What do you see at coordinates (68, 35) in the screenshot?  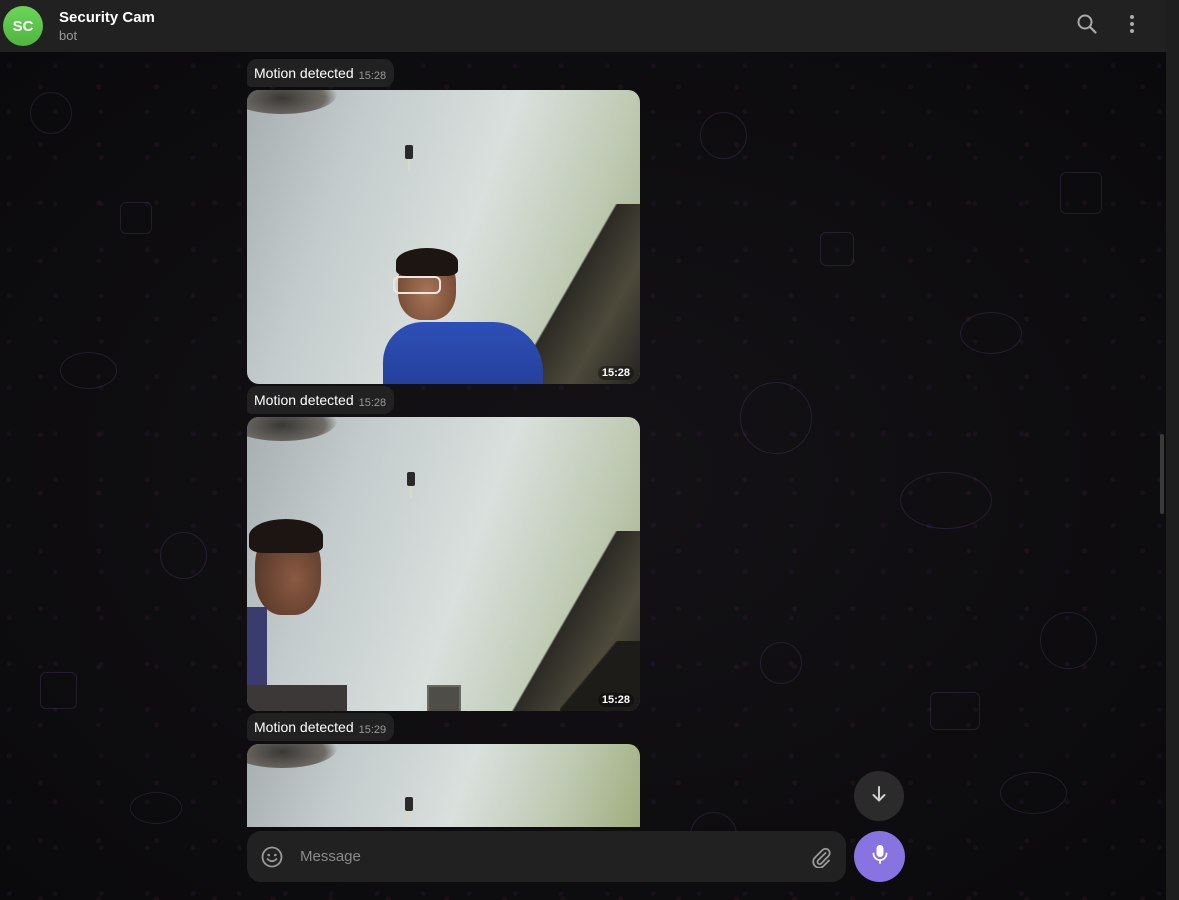 I see `chat-status: bot` at bounding box center [68, 35].